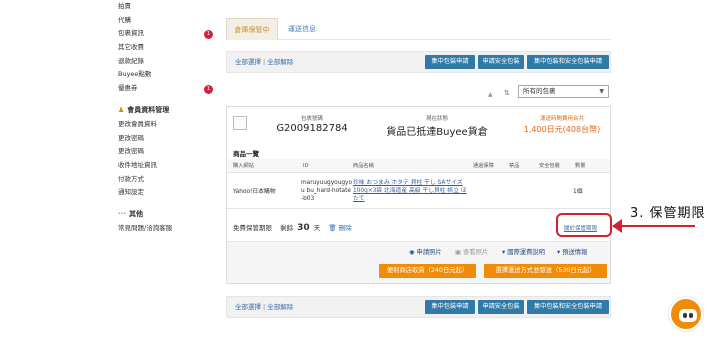  I want to click on row-id: maruyuugyougyou bu_hard-hotate-b03, so click(327, 191).